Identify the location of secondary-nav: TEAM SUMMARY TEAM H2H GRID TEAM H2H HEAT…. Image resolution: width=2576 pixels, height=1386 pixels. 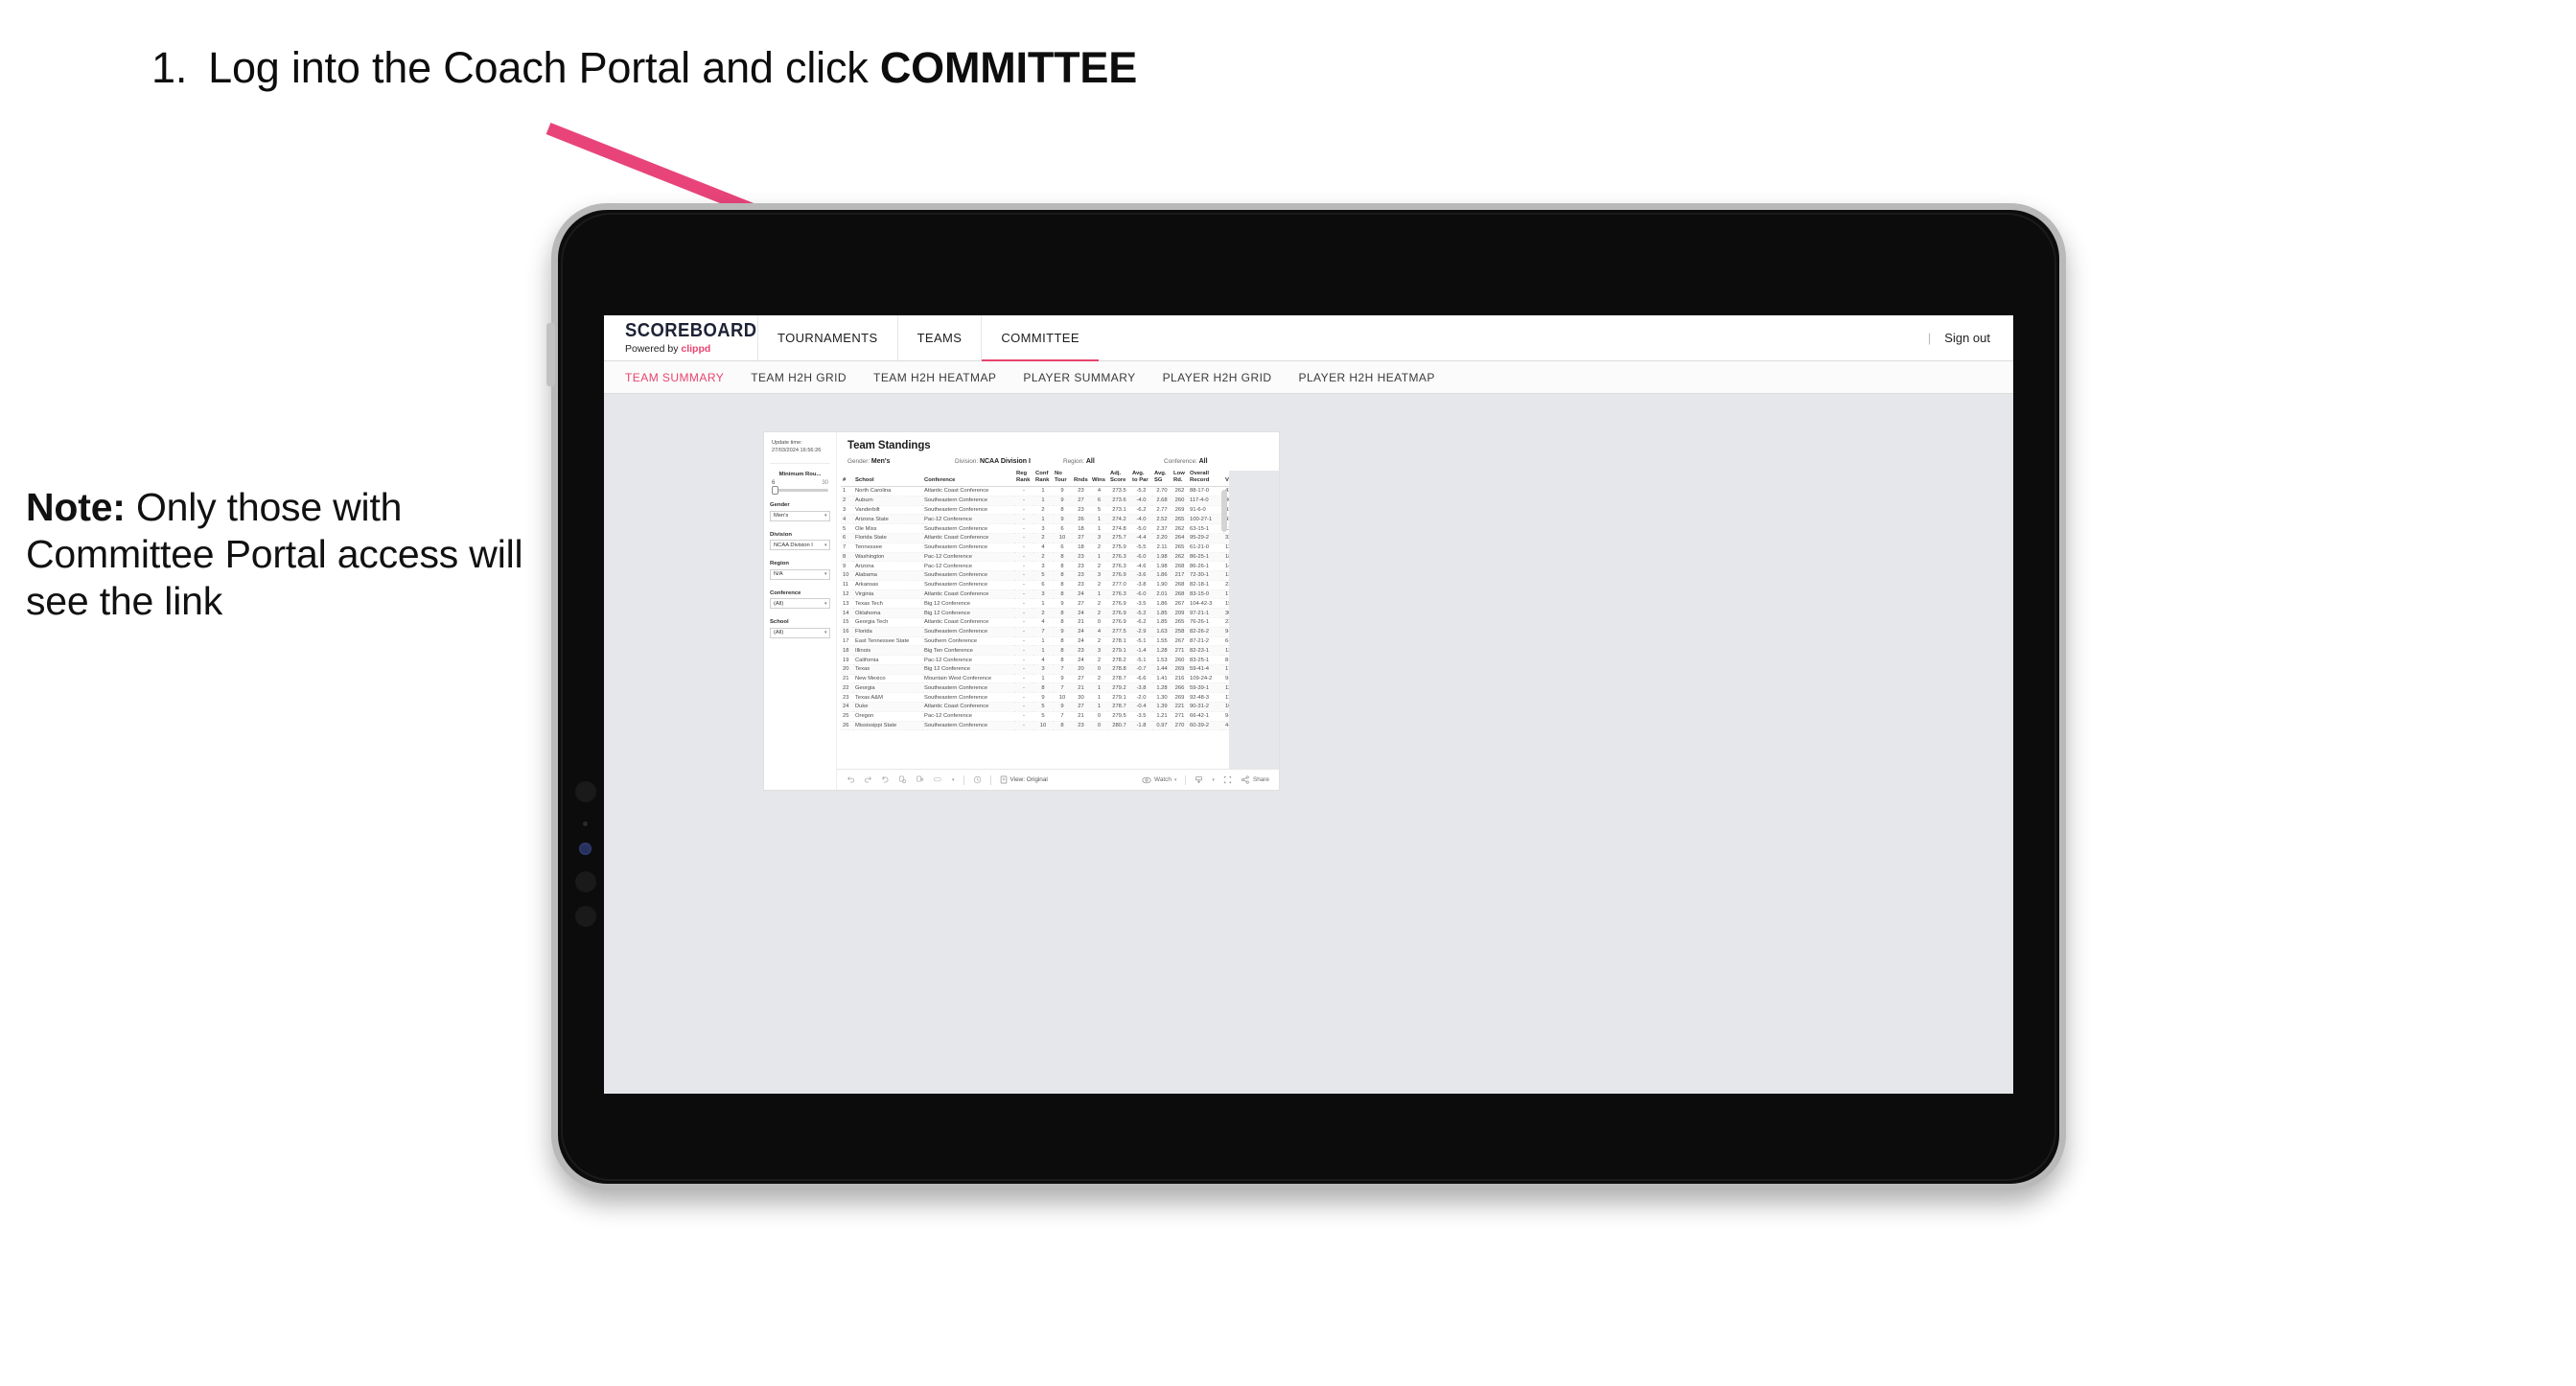
(1309, 378).